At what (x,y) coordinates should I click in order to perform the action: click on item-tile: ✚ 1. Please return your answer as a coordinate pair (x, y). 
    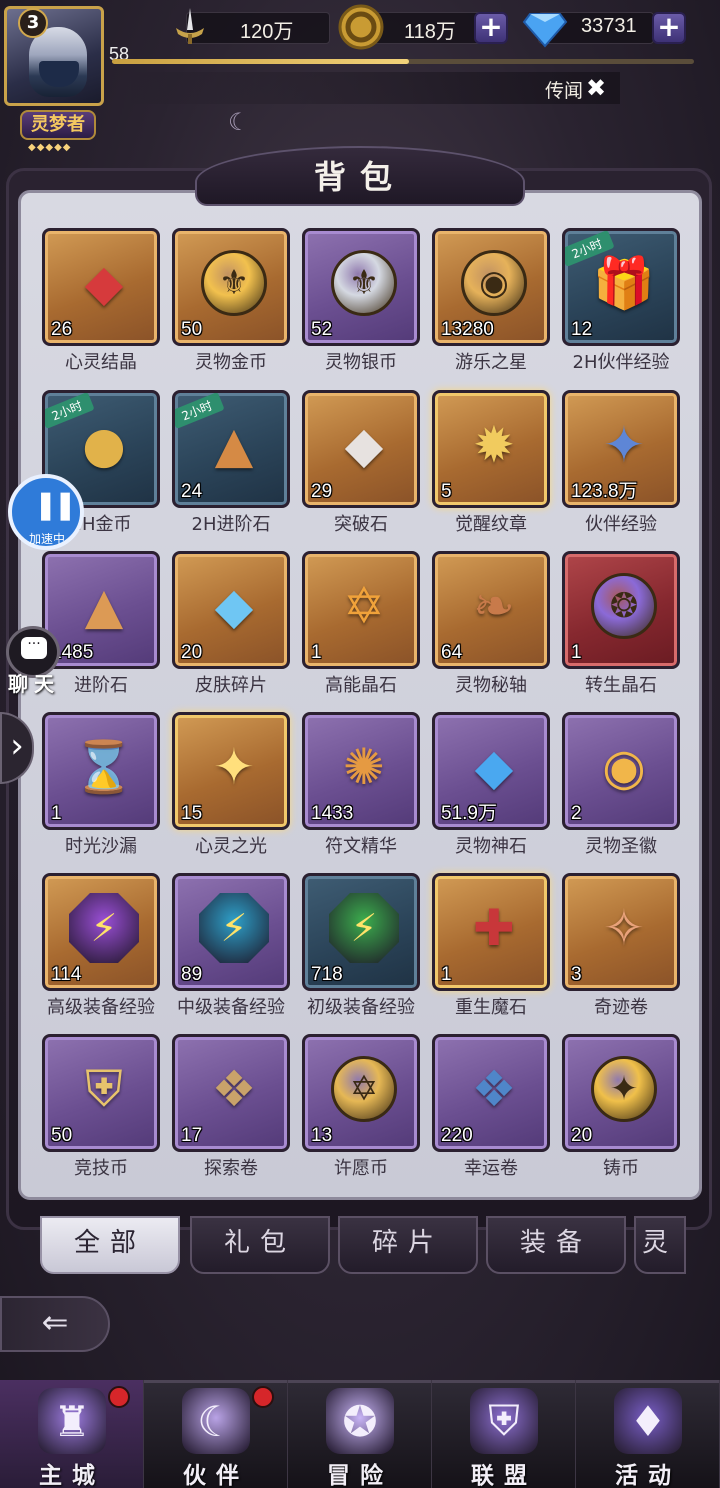
    Looking at the image, I should click on (491, 932).